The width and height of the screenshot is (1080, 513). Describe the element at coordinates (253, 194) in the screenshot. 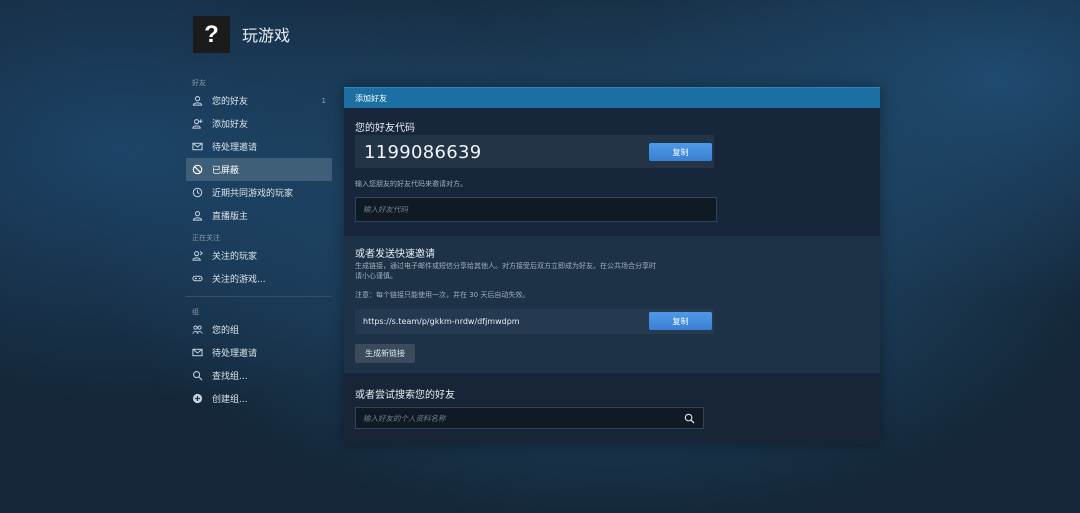

I see `sidebar-item-label: 近期共同游戏的玩家` at that location.